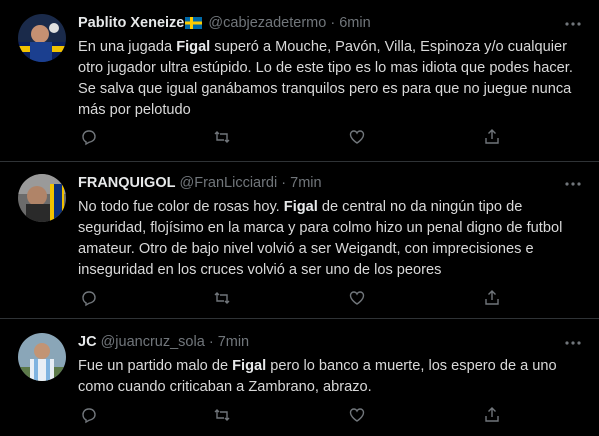 The height and width of the screenshot is (436, 599). What do you see at coordinates (333, 342) in the screenshot?
I see `tweet-header: JC @juancruz_sola · 7min` at bounding box center [333, 342].